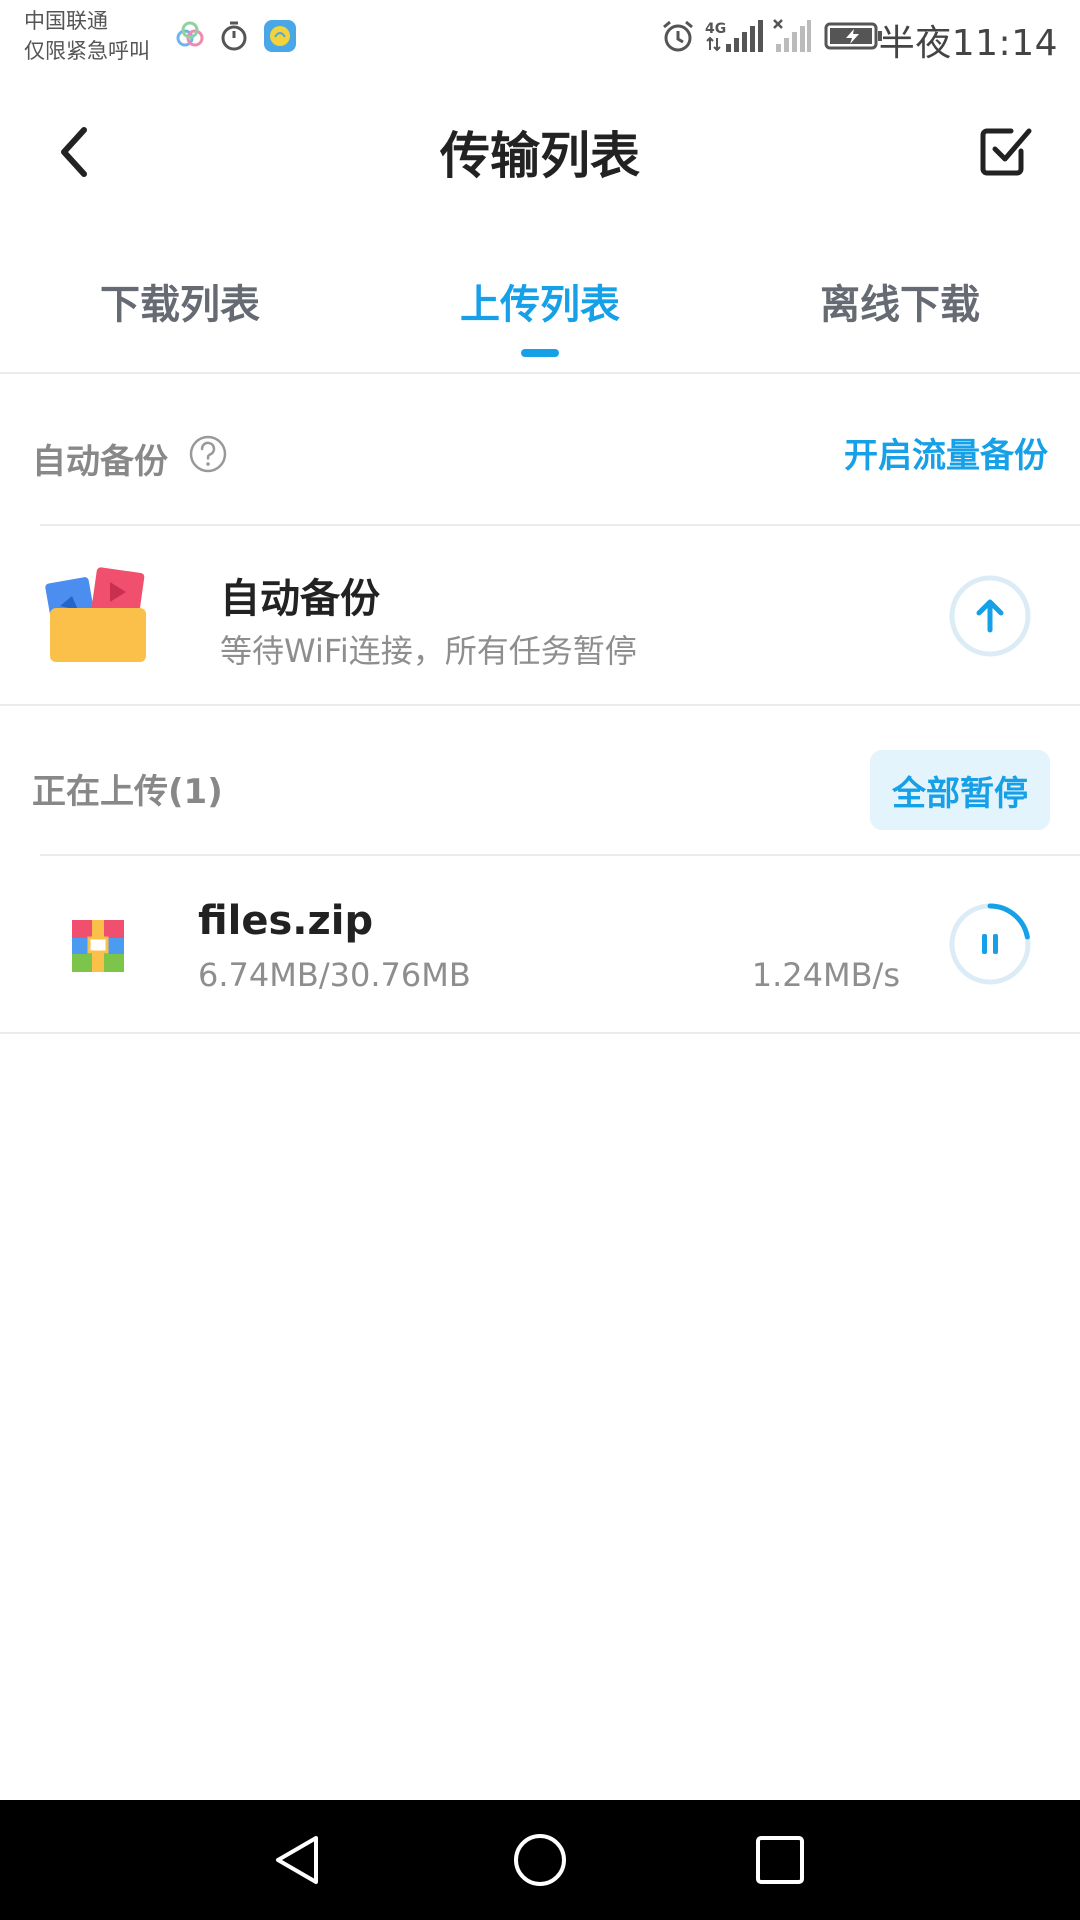 The width and height of the screenshot is (1080, 1920). I want to click on zip-archive-icon, so click(98, 946).